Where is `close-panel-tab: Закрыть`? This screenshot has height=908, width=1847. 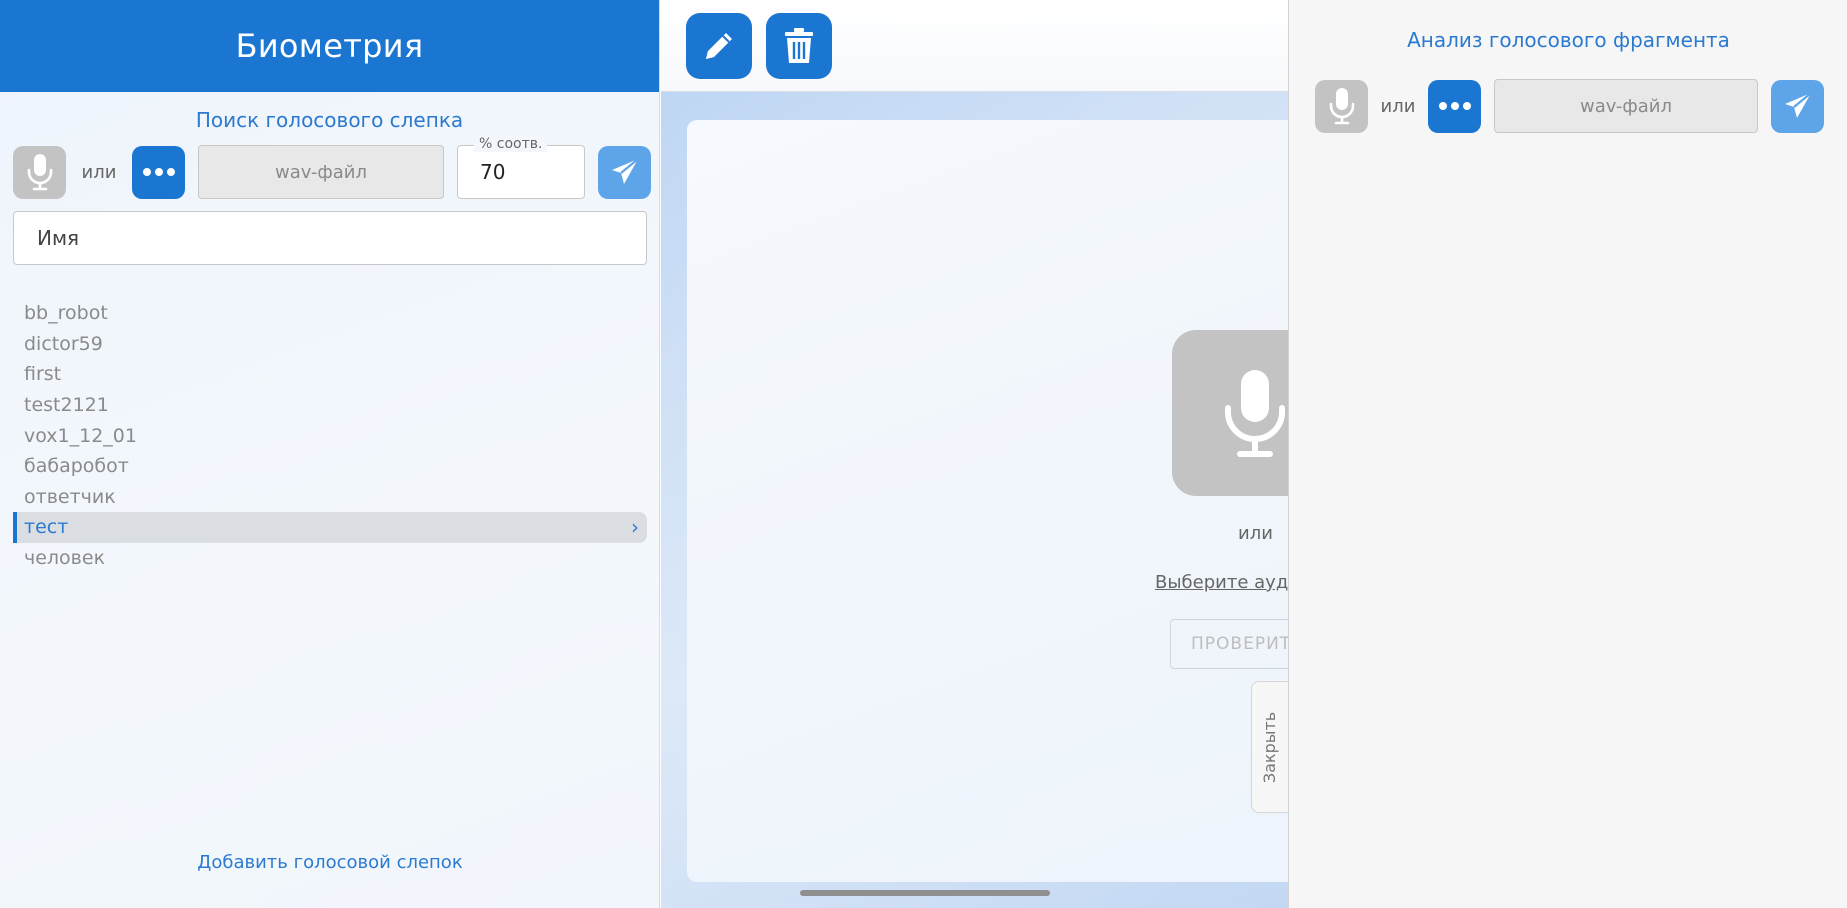
close-panel-tab: Закрыть is located at coordinates (1269, 747).